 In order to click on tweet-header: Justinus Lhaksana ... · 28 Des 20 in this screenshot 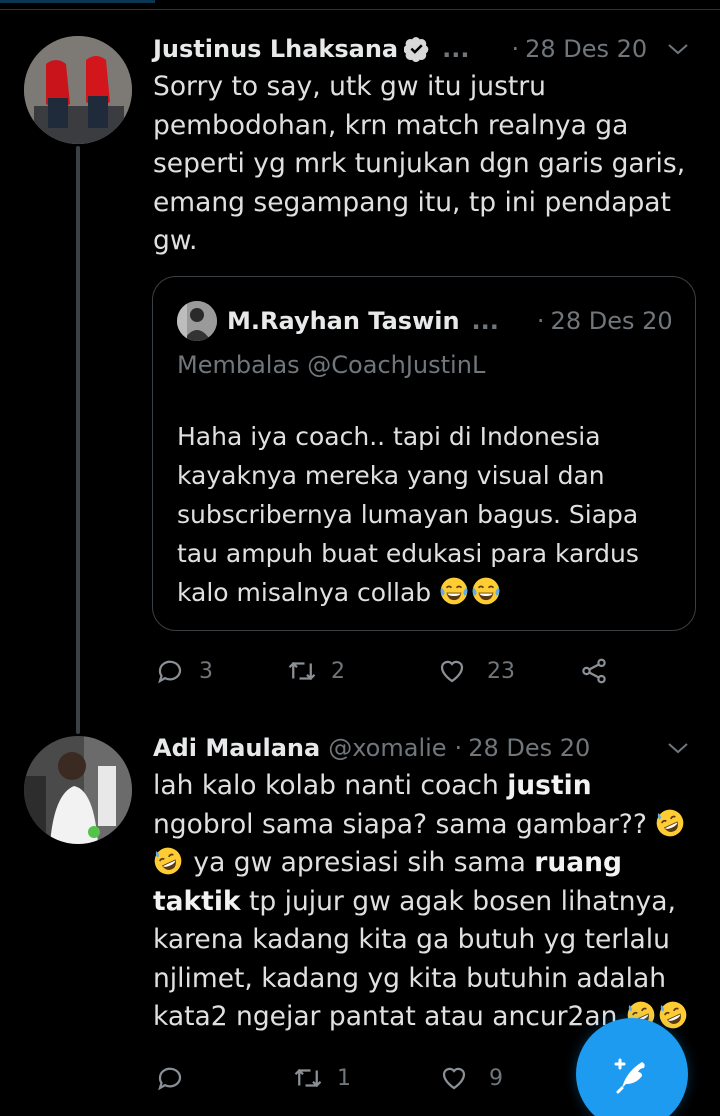, I will do `click(421, 49)`.